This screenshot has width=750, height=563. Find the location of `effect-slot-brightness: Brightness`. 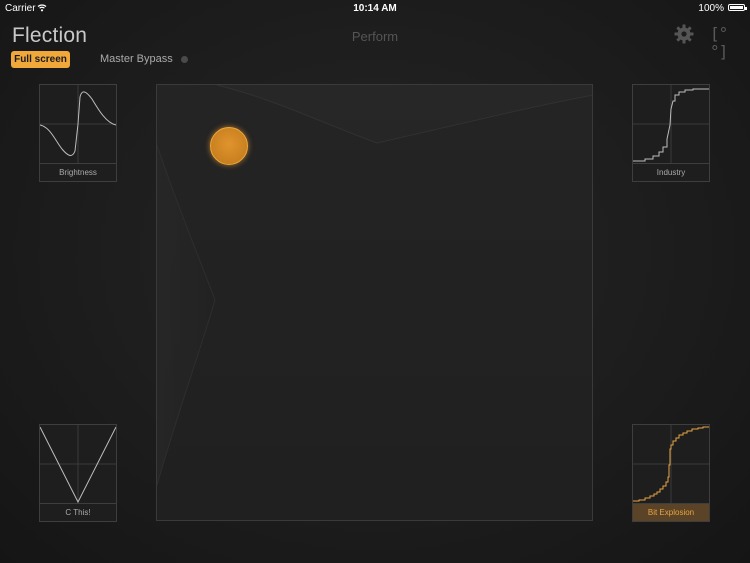

effect-slot-brightness: Brightness is located at coordinates (78, 133).